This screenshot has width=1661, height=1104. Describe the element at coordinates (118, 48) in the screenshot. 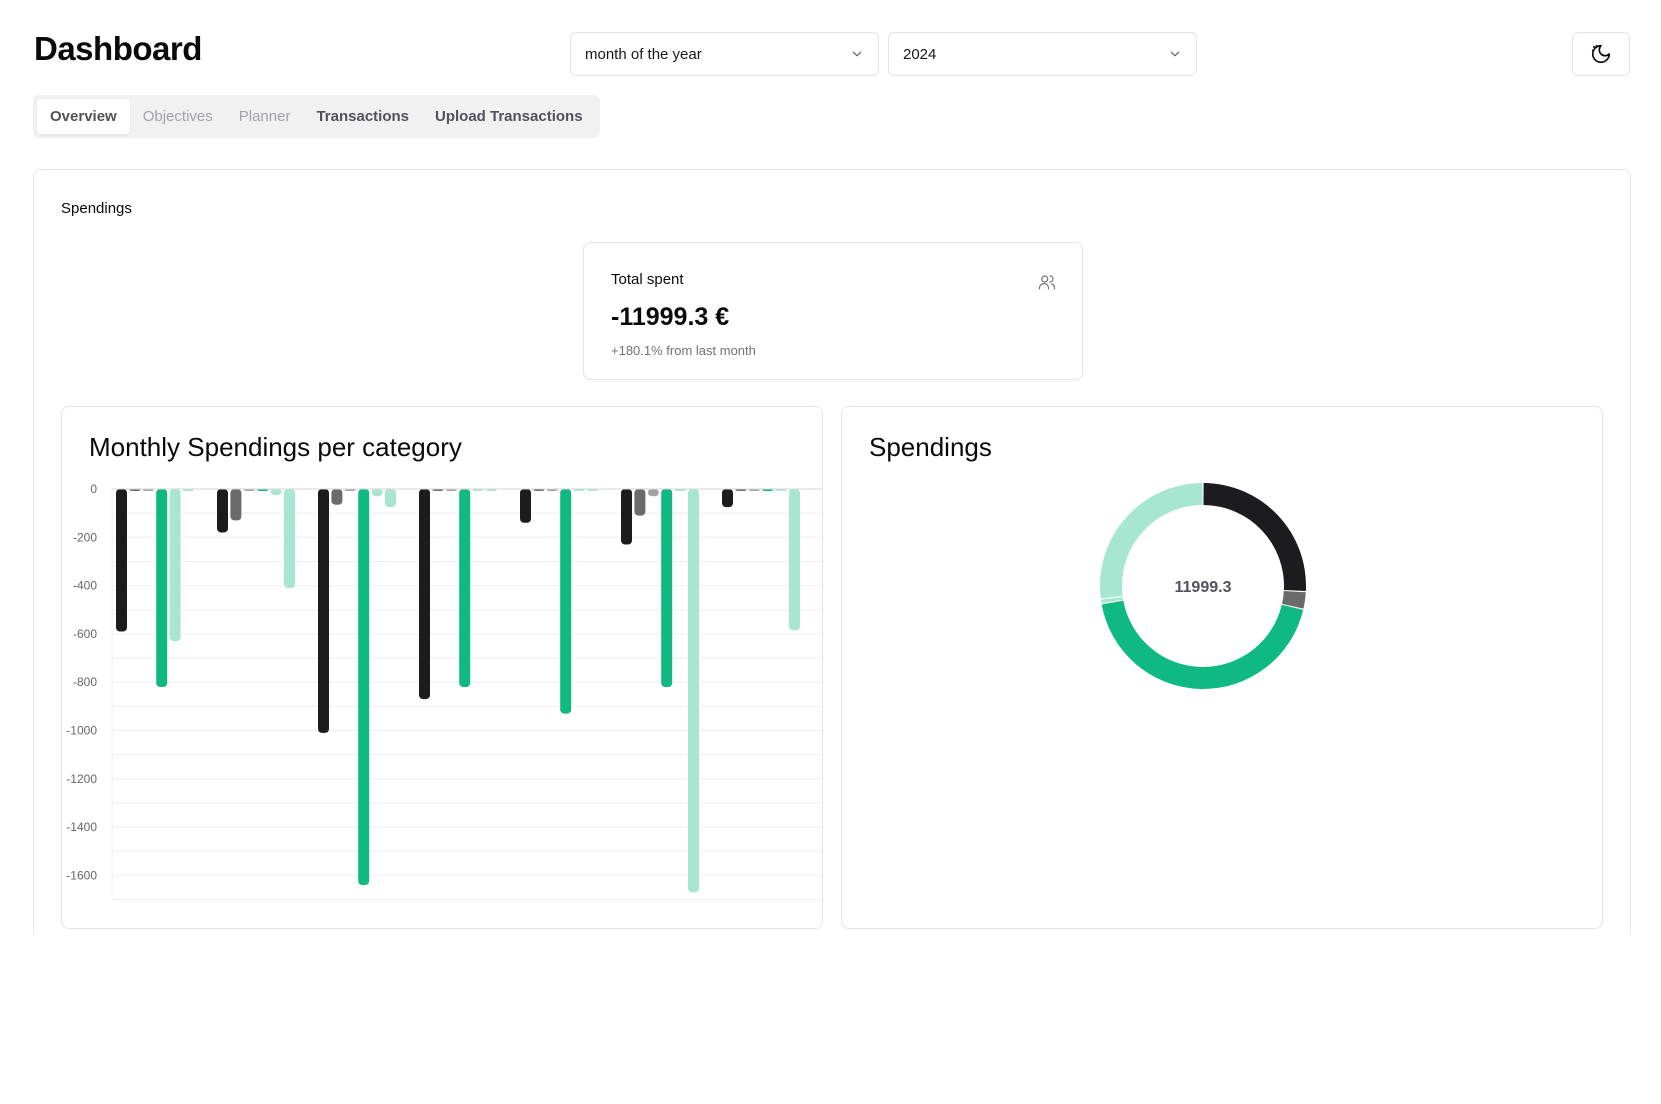

I see `page-title: Dashboard` at that location.